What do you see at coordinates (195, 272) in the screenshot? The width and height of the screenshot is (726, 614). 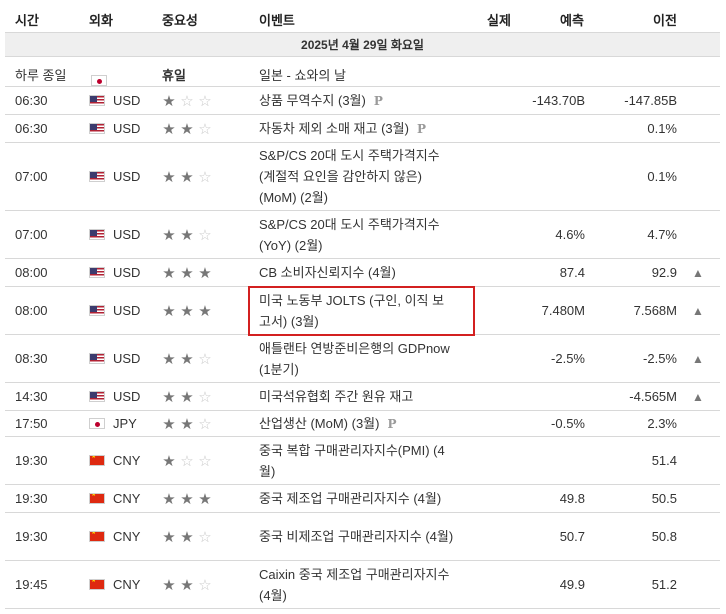 I see `importance-stars: ★ ★ ★` at bounding box center [195, 272].